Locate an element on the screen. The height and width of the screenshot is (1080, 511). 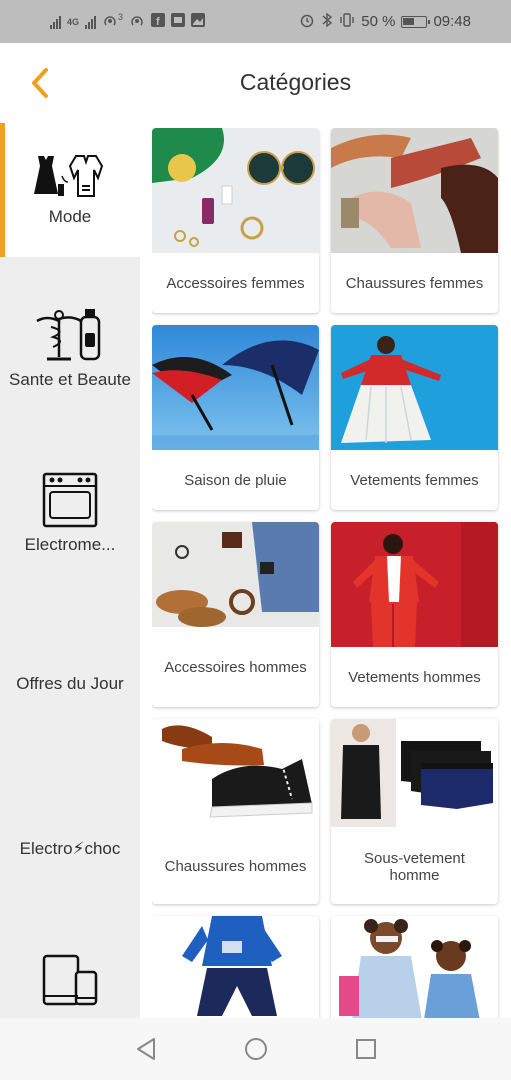
sidebar-item-offres-du-jour: Offres du Jour is located at coordinates (70, 683).